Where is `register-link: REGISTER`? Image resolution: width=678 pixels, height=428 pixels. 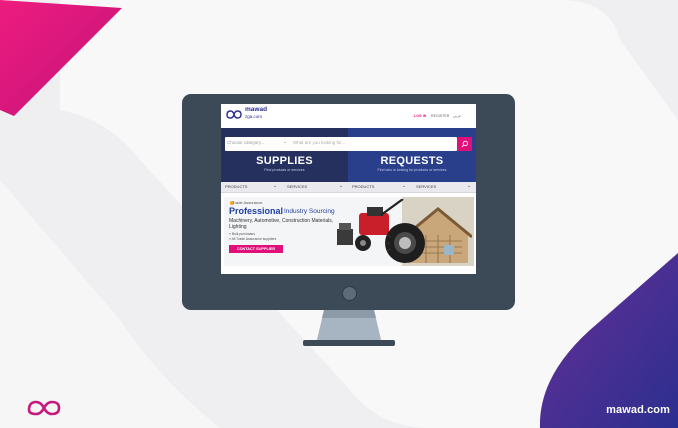 register-link: REGISTER is located at coordinates (440, 116).